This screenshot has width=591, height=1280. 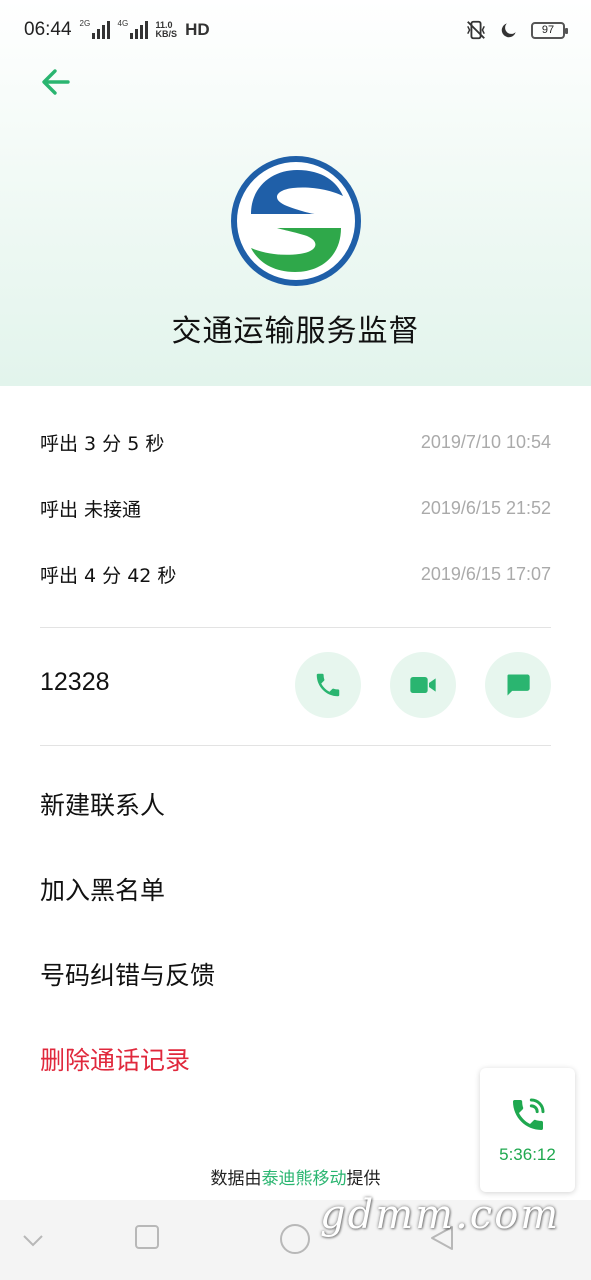 I want to click on vibrate-off-icon, so click(x=476, y=30).